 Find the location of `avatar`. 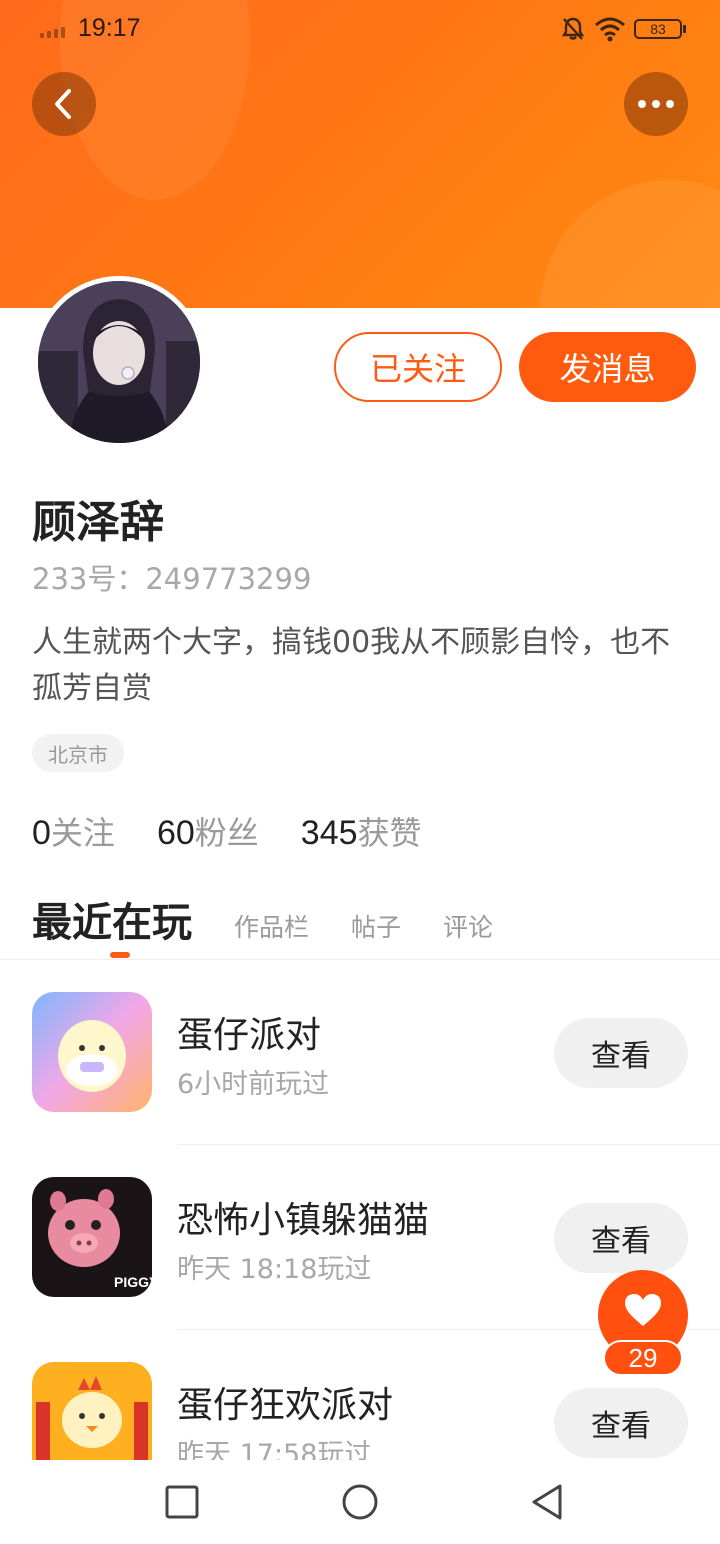

avatar is located at coordinates (119, 362).